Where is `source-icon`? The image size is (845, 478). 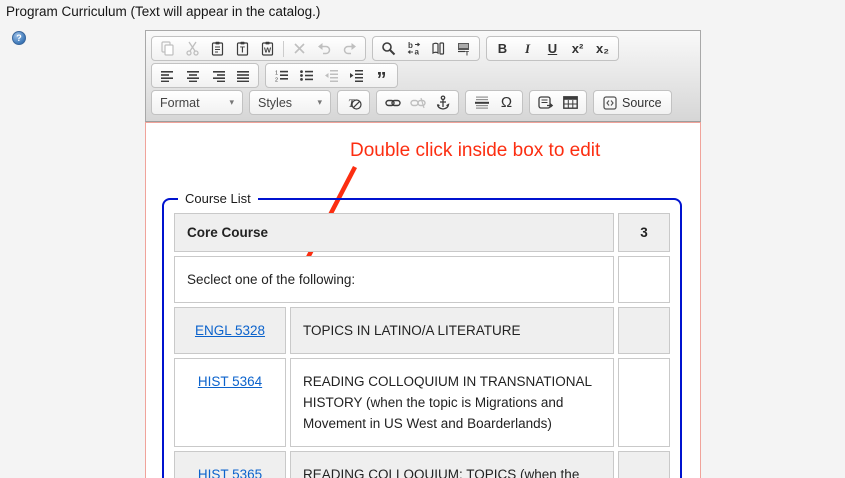
source-icon is located at coordinates (610, 102).